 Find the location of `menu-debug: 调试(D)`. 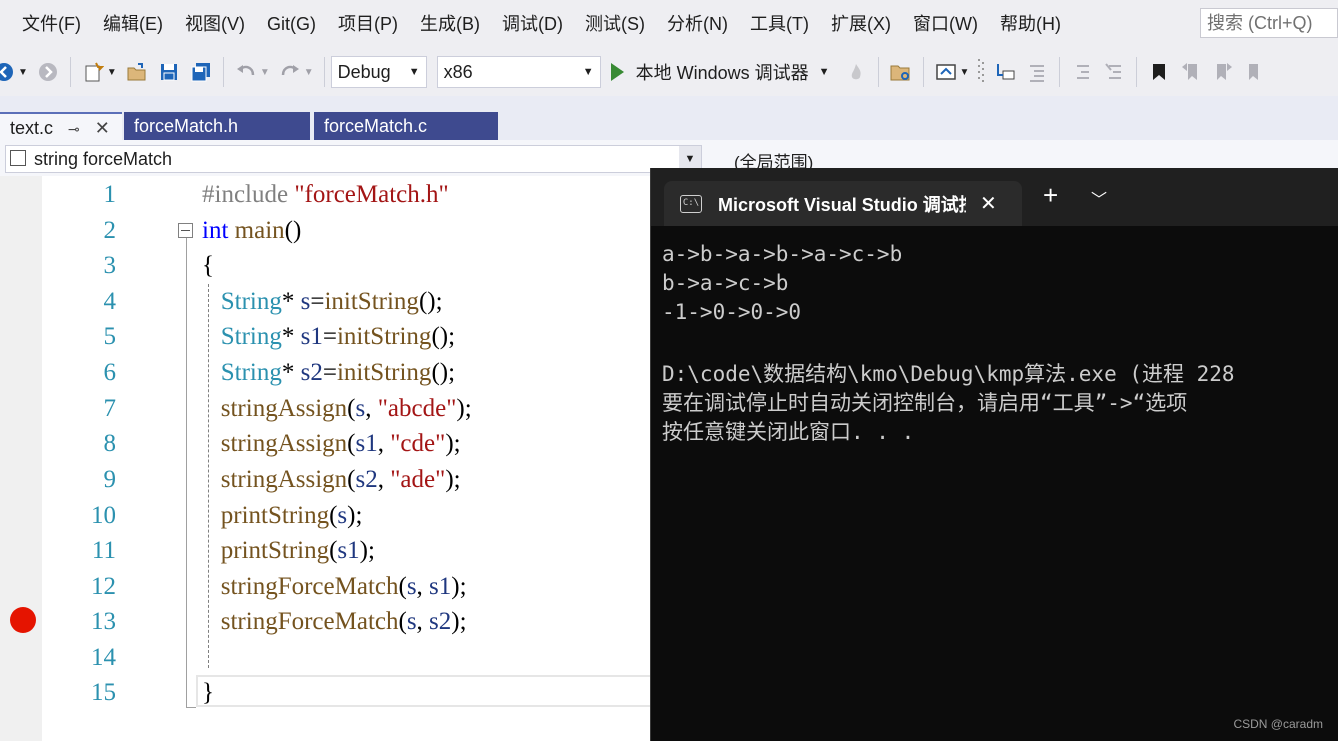

menu-debug: 调试(D) is located at coordinates (540, 24).